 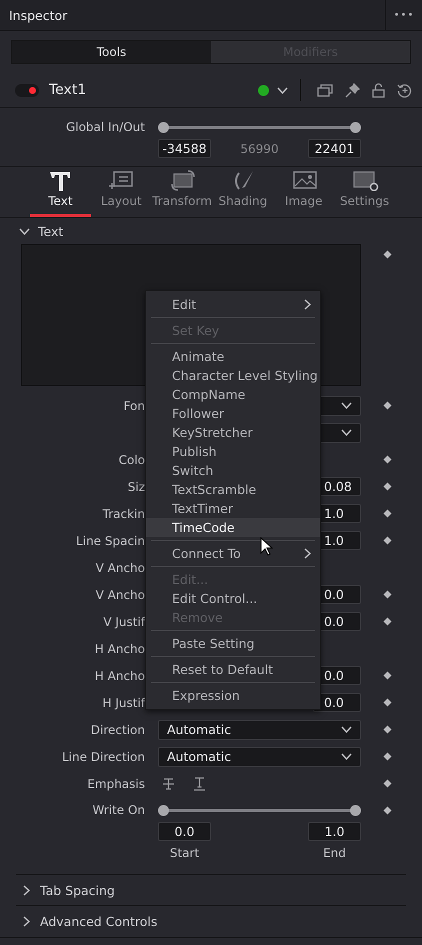 I want to click on param-label: Direction, so click(x=117, y=729).